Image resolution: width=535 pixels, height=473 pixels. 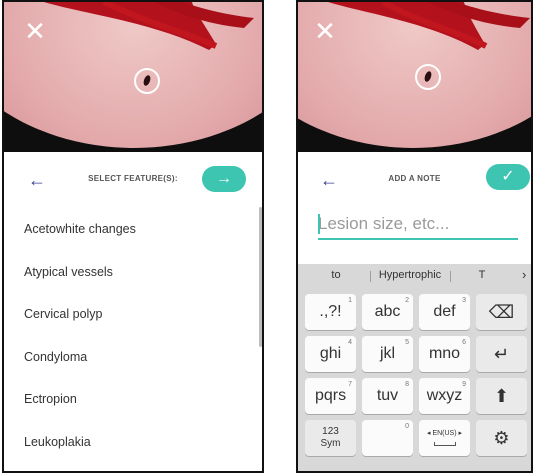 I want to click on settings-icon: ⚙, so click(x=501, y=438).